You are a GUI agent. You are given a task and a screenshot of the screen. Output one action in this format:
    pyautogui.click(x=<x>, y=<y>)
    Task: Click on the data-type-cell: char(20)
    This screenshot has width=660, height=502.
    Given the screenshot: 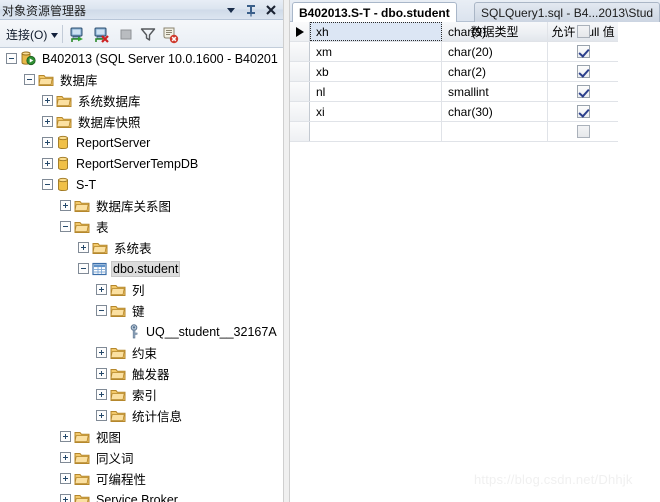 What is the action you would take?
    pyautogui.click(x=495, y=51)
    